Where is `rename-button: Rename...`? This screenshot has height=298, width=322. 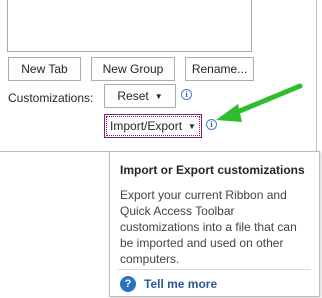 rename-button: Rename... is located at coordinates (219, 69).